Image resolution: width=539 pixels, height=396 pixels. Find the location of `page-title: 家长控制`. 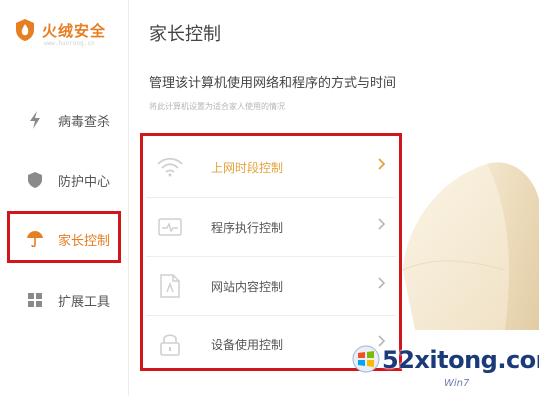

page-title: 家长控制 is located at coordinates (185, 34).